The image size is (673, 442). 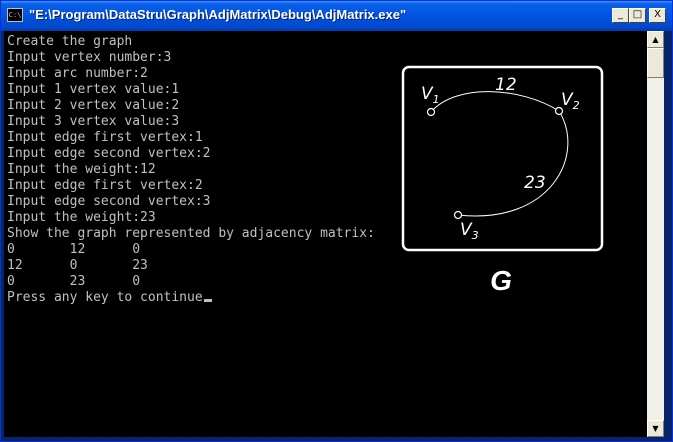 What do you see at coordinates (89, 57) in the screenshot?
I see `console-line: Input vertex number:3` at bounding box center [89, 57].